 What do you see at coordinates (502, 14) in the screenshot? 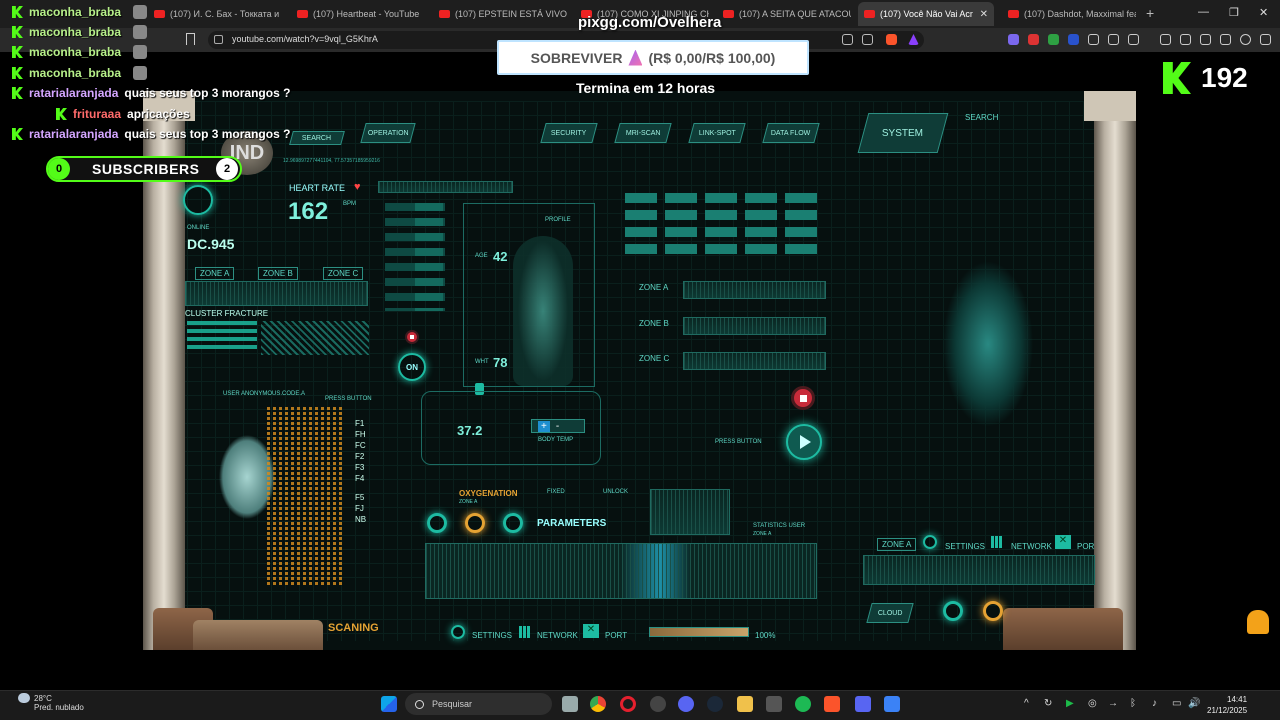
I see `browser-tab: (107) EPSTEIN ESTÁ VIVO E EU` at bounding box center [502, 14].